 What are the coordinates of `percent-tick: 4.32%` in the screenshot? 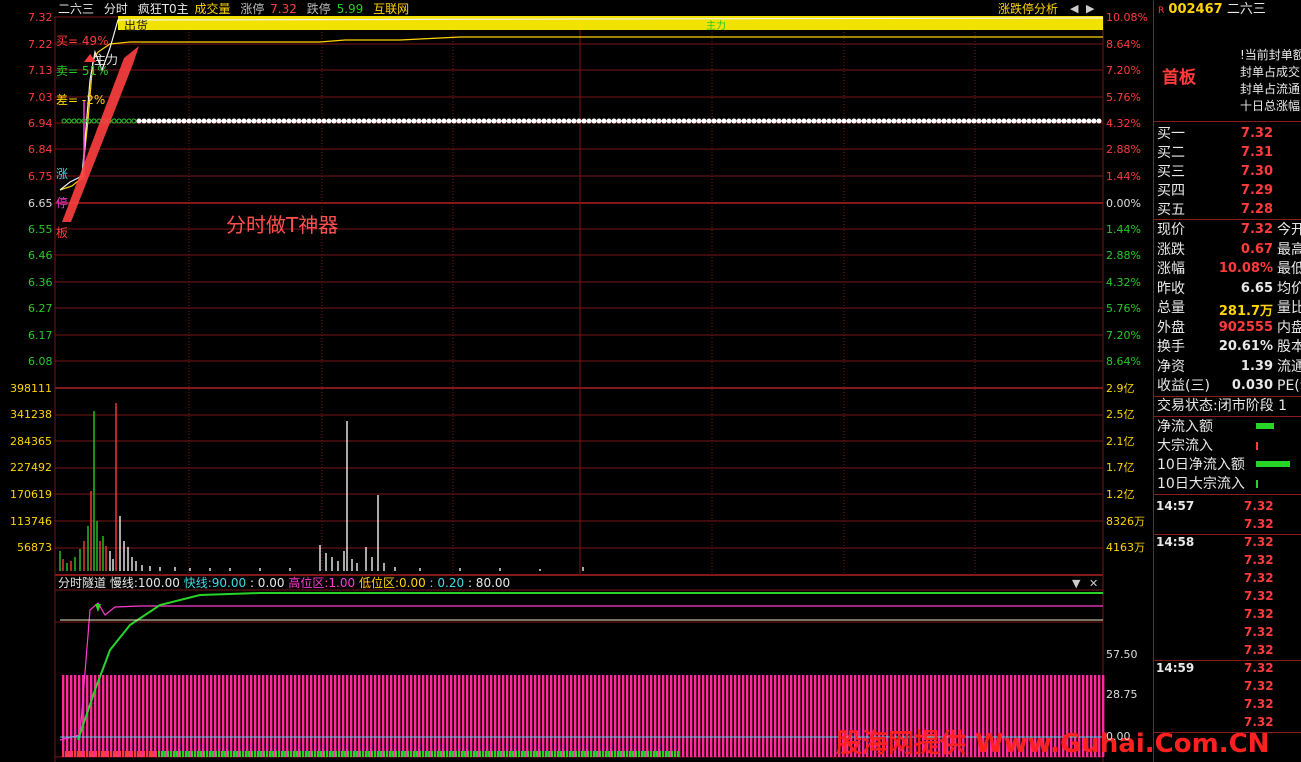 It's located at (1123, 282).